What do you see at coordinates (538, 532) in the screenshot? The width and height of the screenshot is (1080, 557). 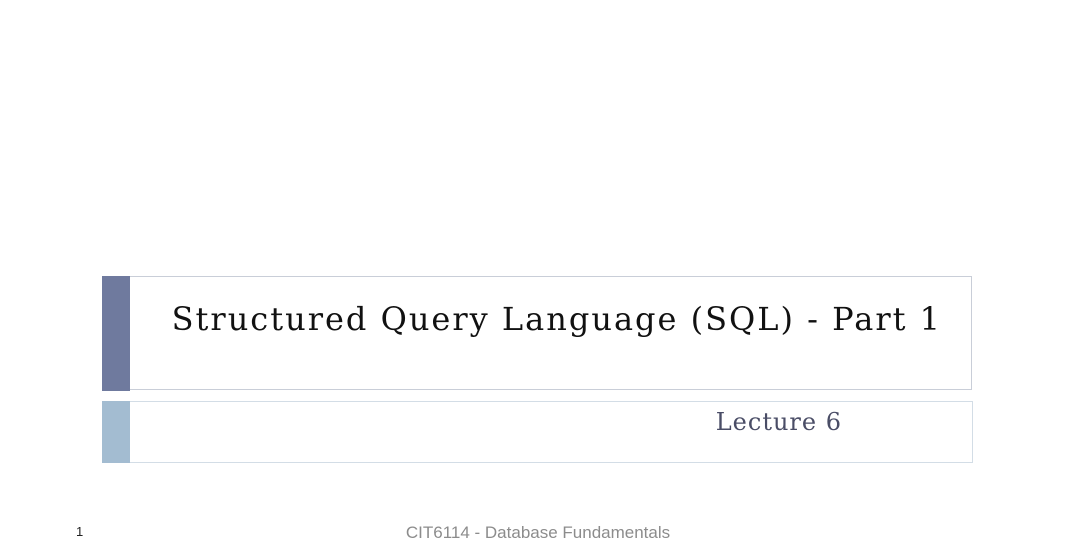 I see `slide-footer: CIT6114 - Database Fundamentals` at bounding box center [538, 532].